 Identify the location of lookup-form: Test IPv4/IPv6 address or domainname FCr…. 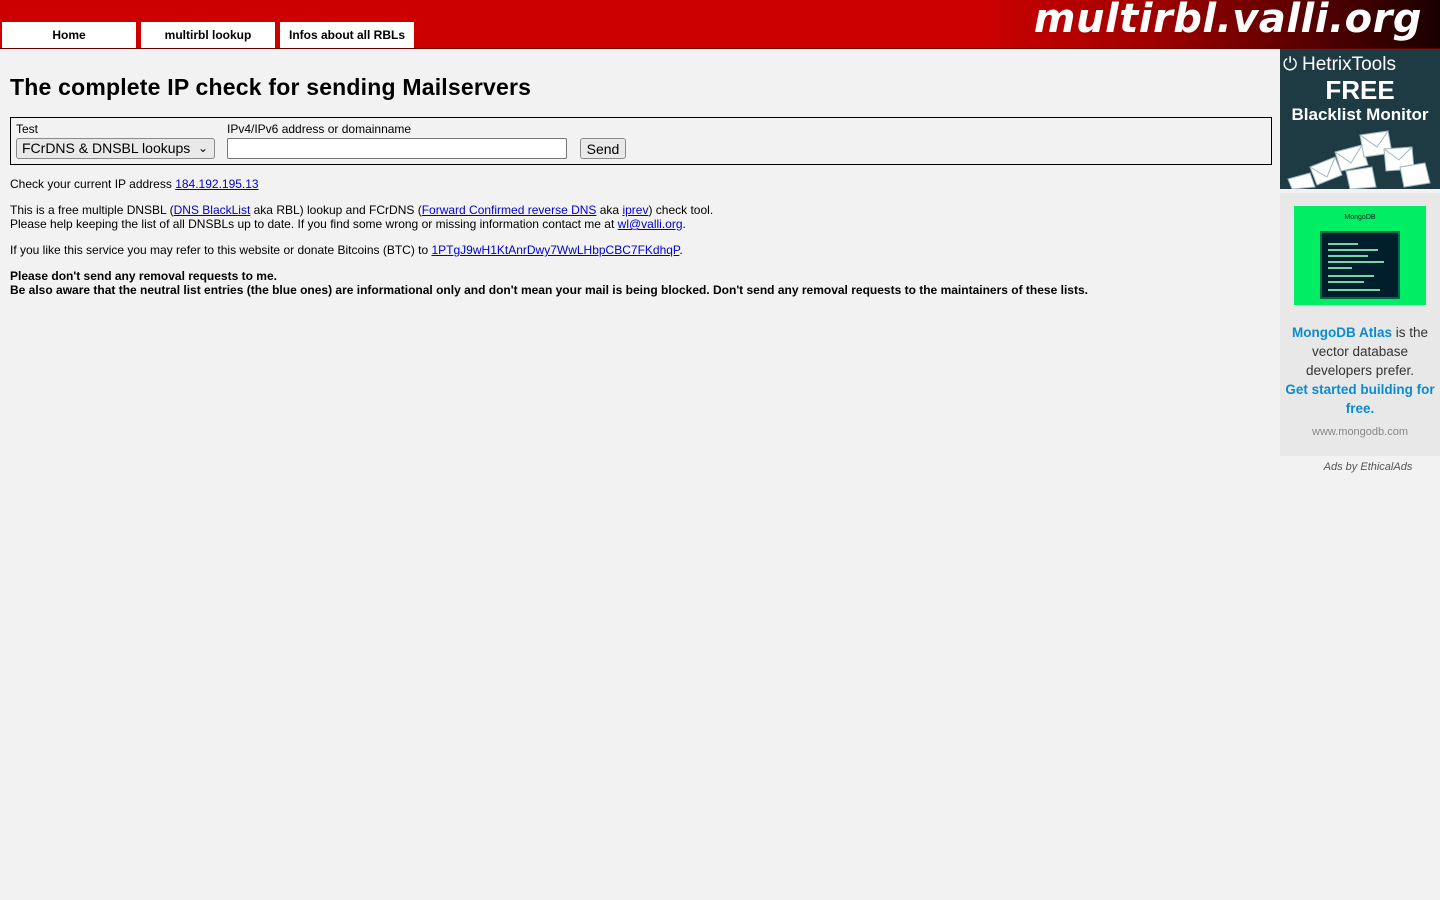
(641, 141).